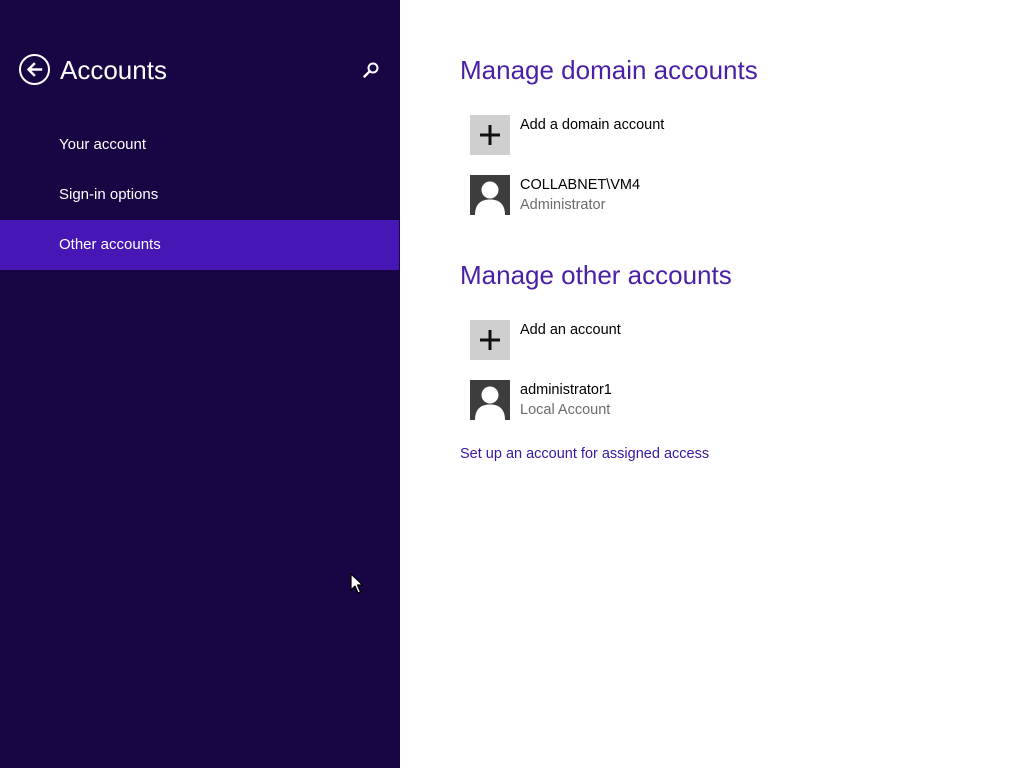 The height and width of the screenshot is (768, 1024). I want to click on domain-accounts-heading: Manage domain accounts, so click(609, 70).